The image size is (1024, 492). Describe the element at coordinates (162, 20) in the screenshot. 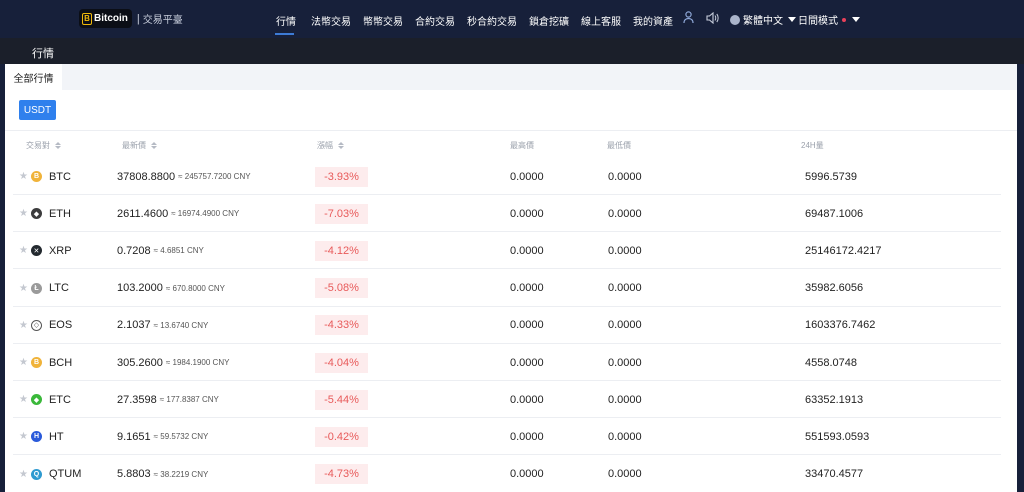

I see `logo-subtitle: 交易平臺` at that location.